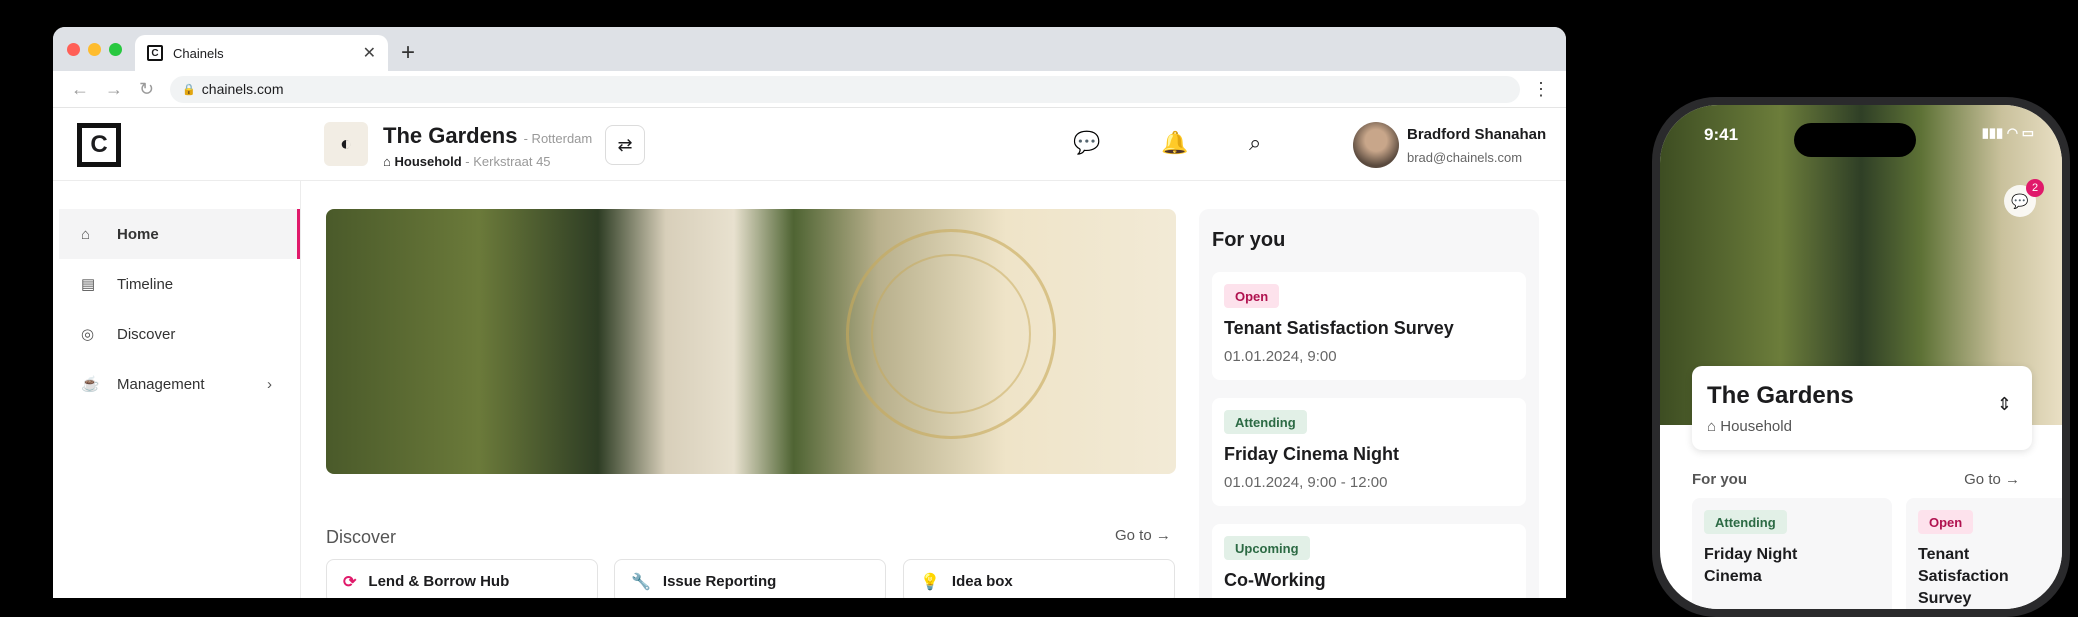  What do you see at coordinates (641, 582) in the screenshot?
I see `wrench-icon: 🔧` at bounding box center [641, 582].